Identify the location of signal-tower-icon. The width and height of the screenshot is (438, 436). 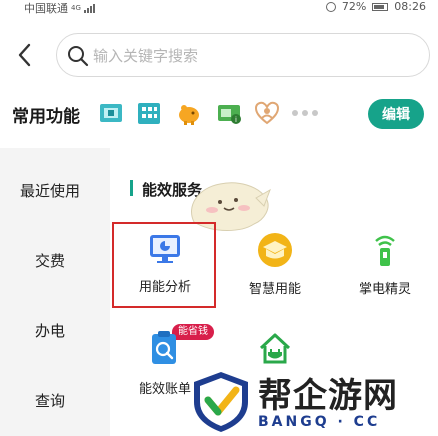
(385, 250).